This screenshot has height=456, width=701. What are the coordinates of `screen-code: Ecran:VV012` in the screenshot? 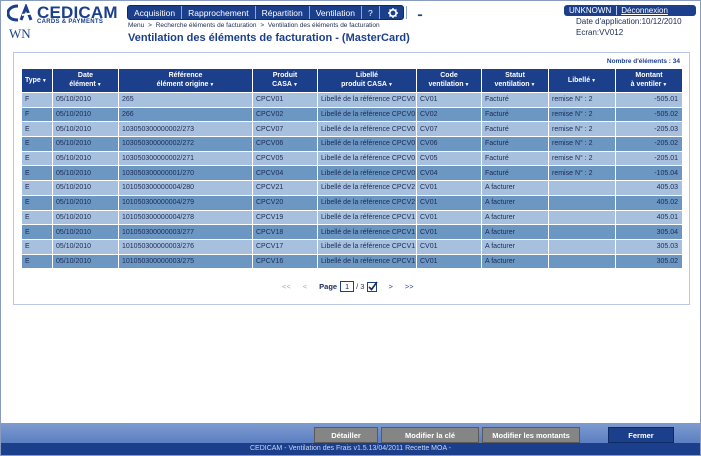 It's located at (600, 32).